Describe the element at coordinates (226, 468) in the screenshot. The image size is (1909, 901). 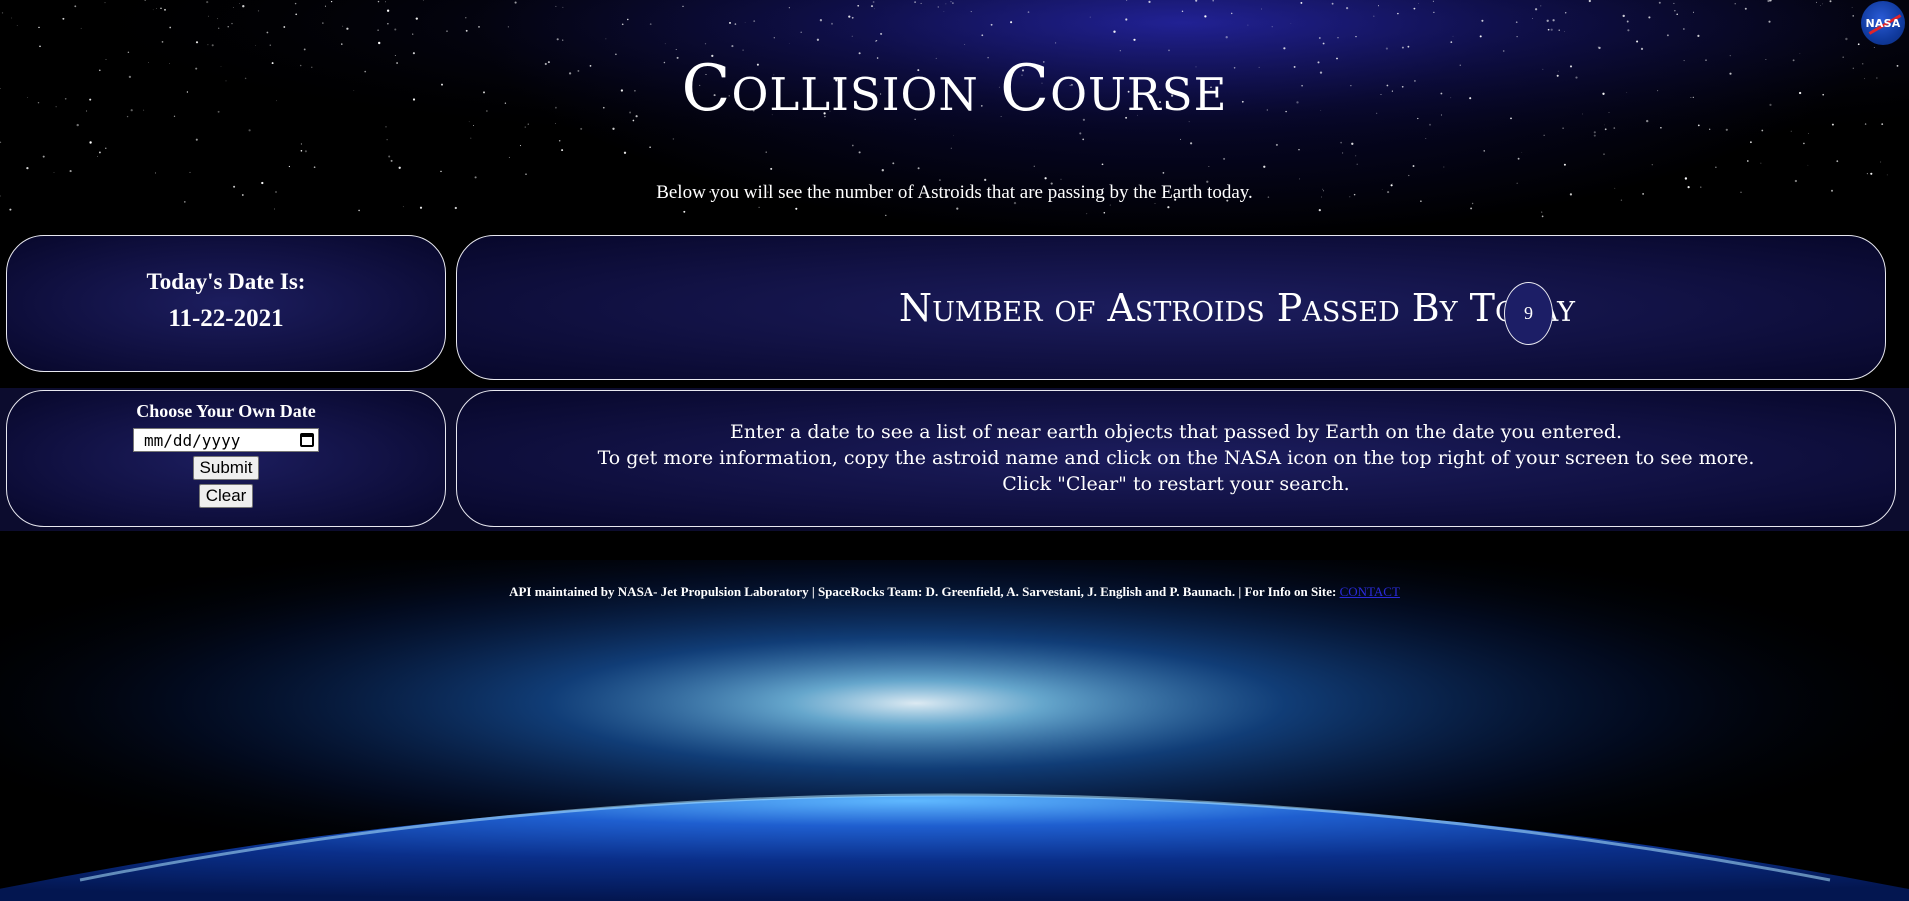
I see `submit-button: Submit` at that location.